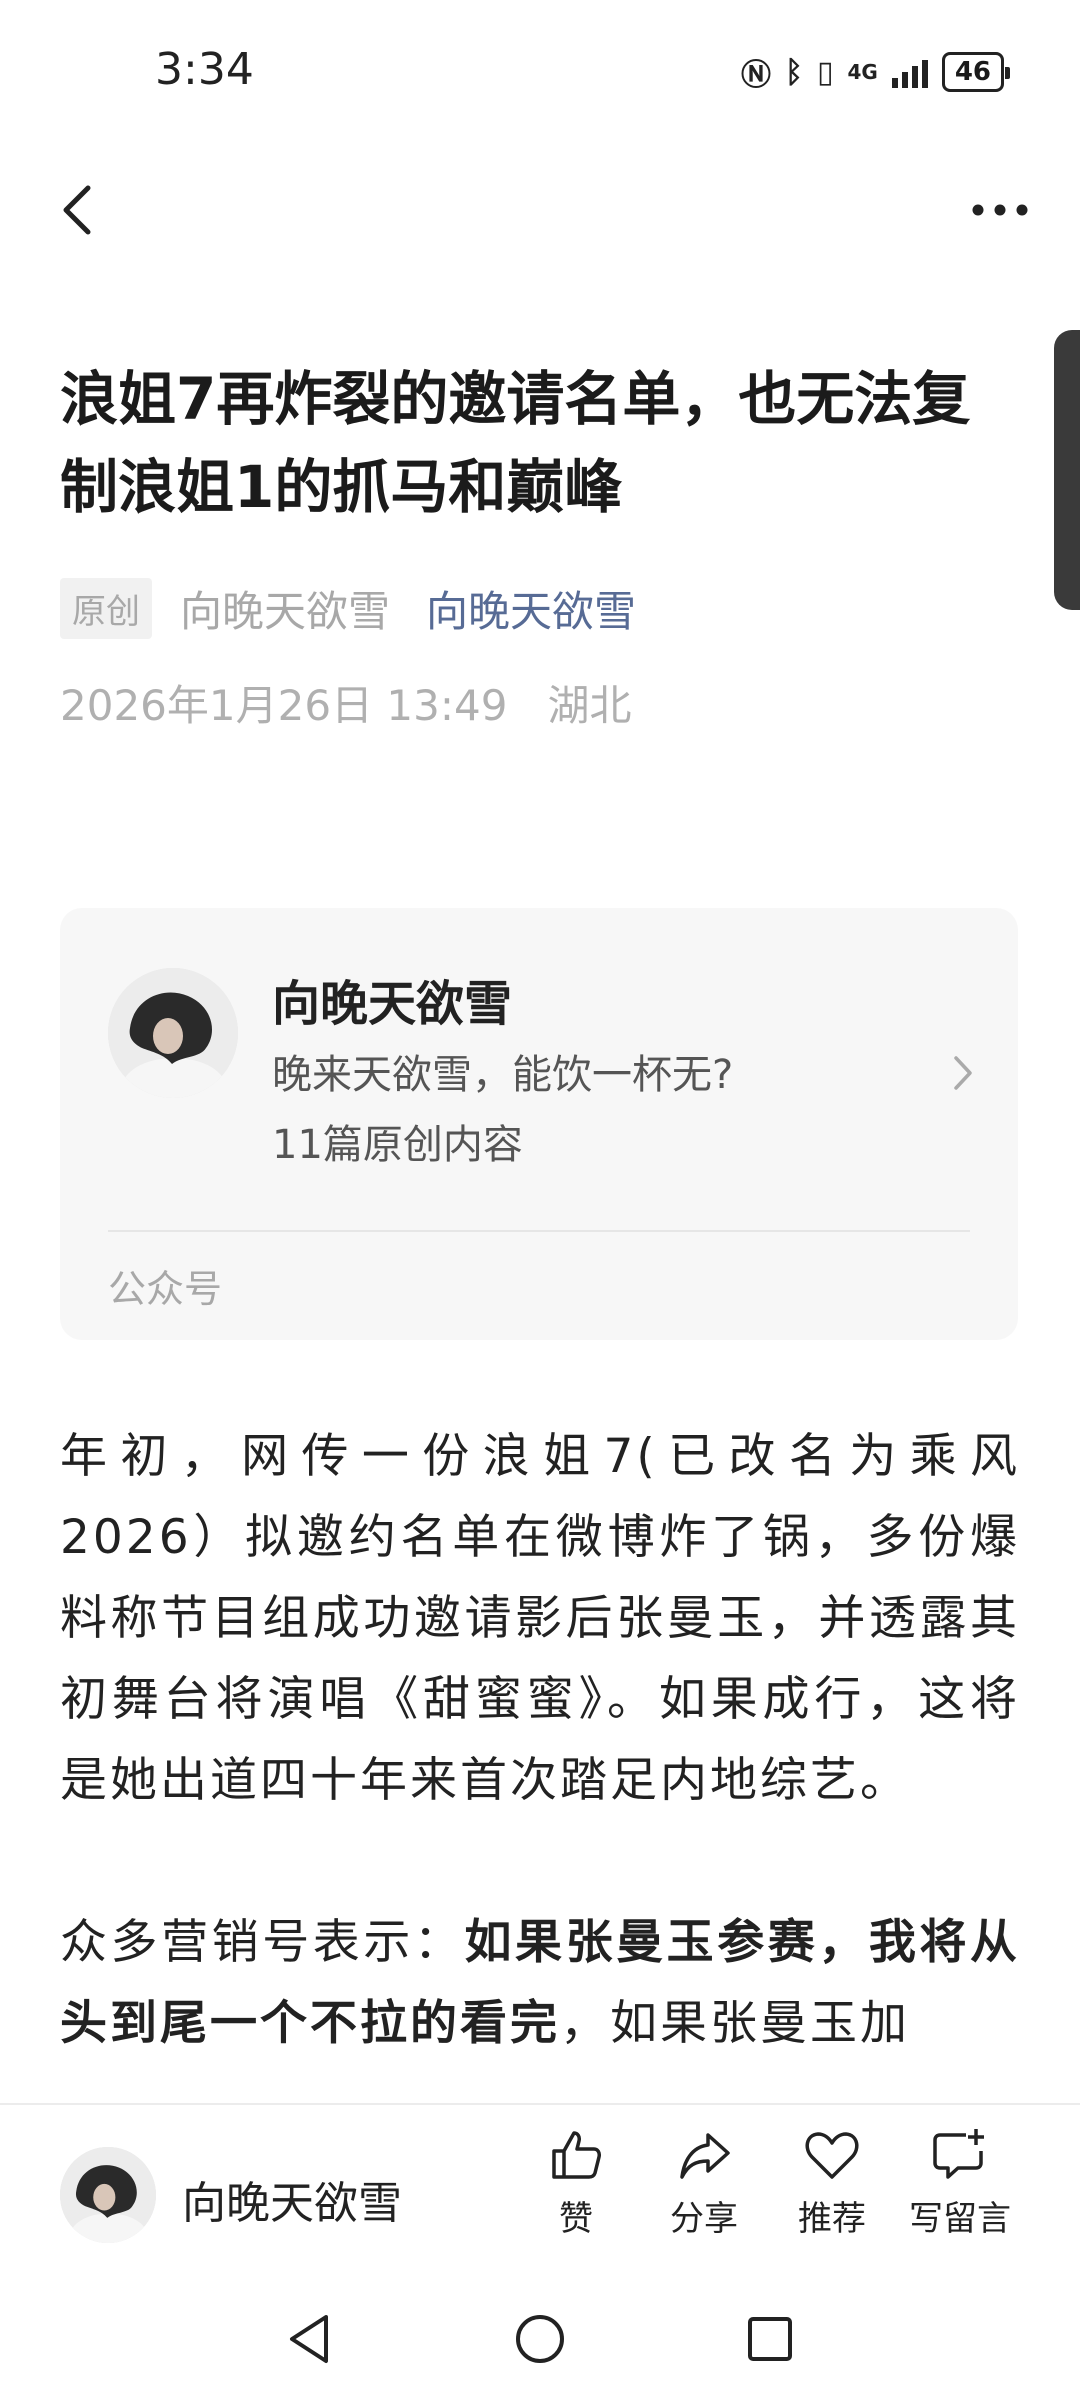  What do you see at coordinates (576, 2155) in the screenshot?
I see `thumbs-up-icon` at bounding box center [576, 2155].